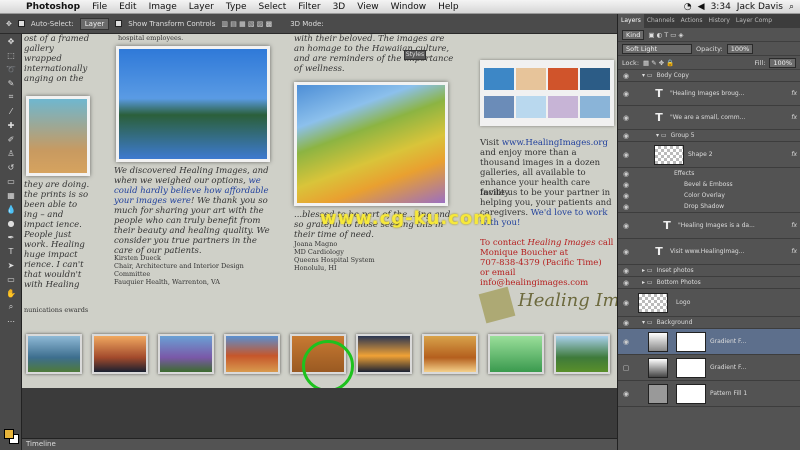  I want to click on more-tools-icon: ⋯, so click(11, 321).